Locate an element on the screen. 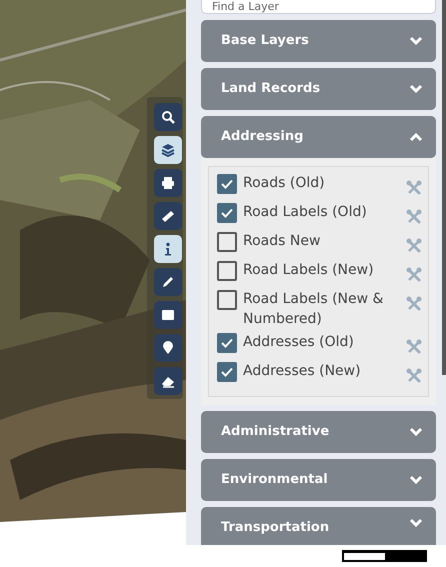 This screenshot has width=446, height=567. layers-icon is located at coordinates (168, 150).